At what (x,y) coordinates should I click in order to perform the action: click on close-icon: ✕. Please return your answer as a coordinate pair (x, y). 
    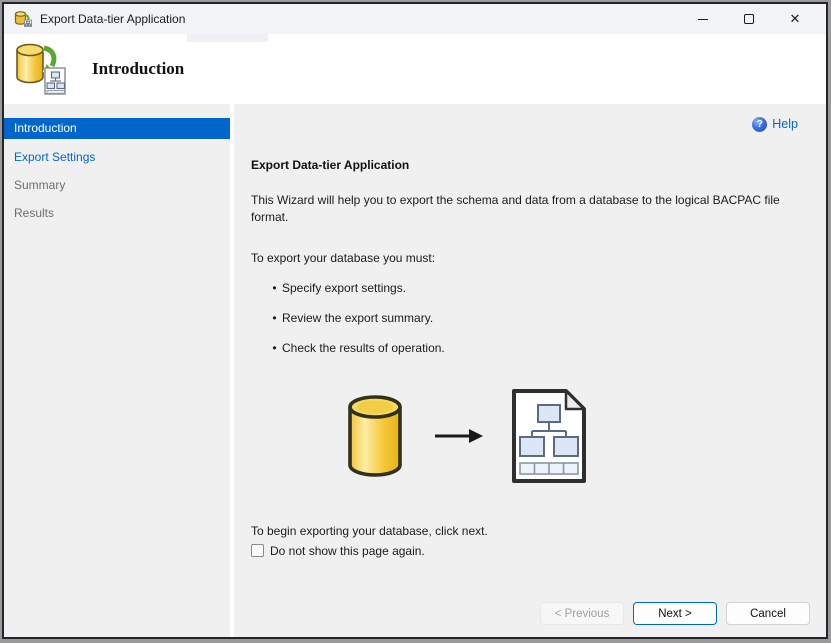
    Looking at the image, I should click on (795, 18).